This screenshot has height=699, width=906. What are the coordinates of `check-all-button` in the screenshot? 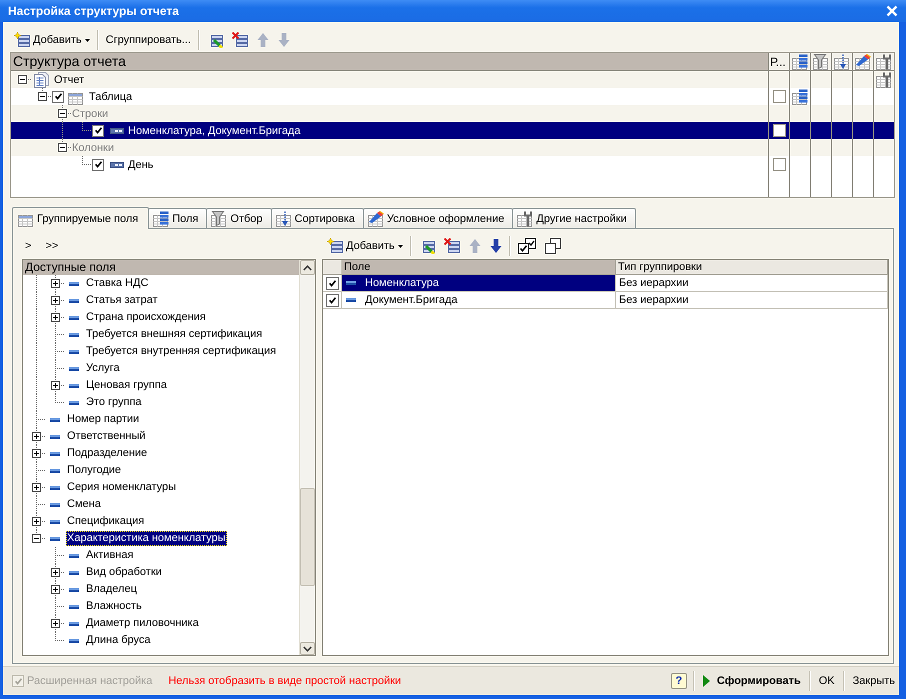 It's located at (527, 246).